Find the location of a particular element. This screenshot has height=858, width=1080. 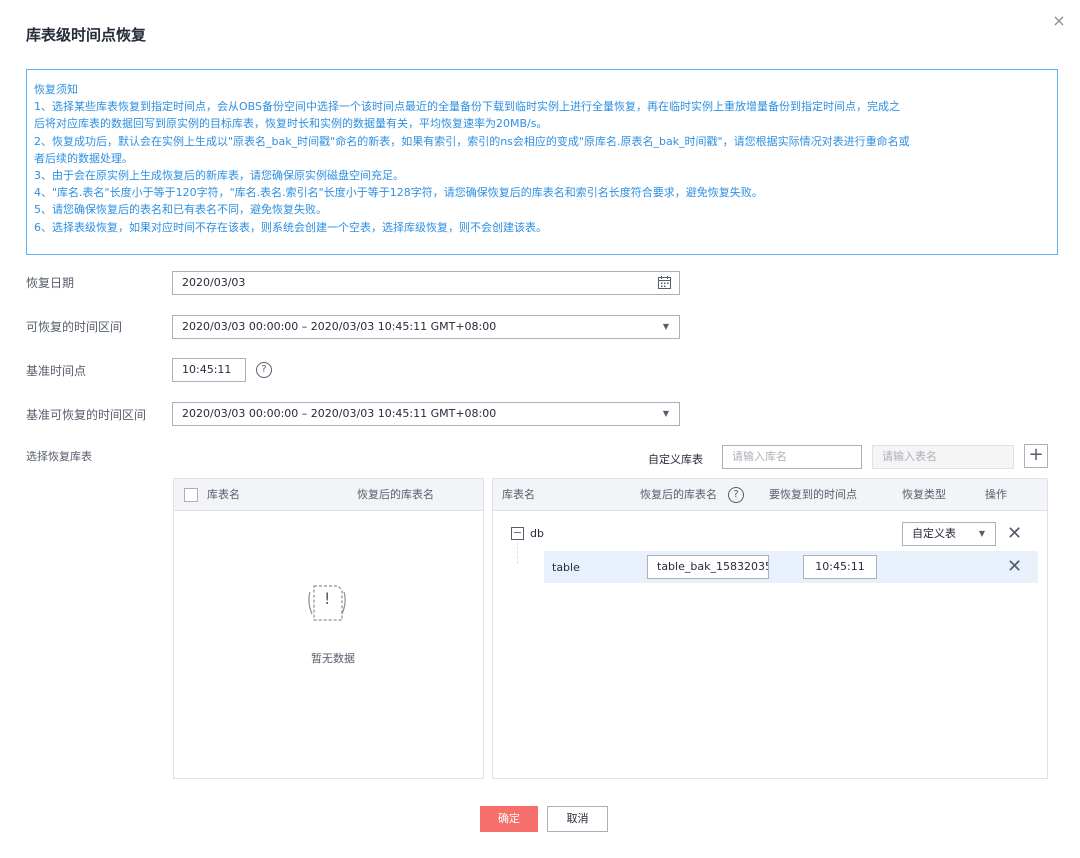

notice-line: 3、由于会在原实例上生成恢复后的新库表，请您确保原实例磁盘空间充足。 is located at coordinates (219, 176).